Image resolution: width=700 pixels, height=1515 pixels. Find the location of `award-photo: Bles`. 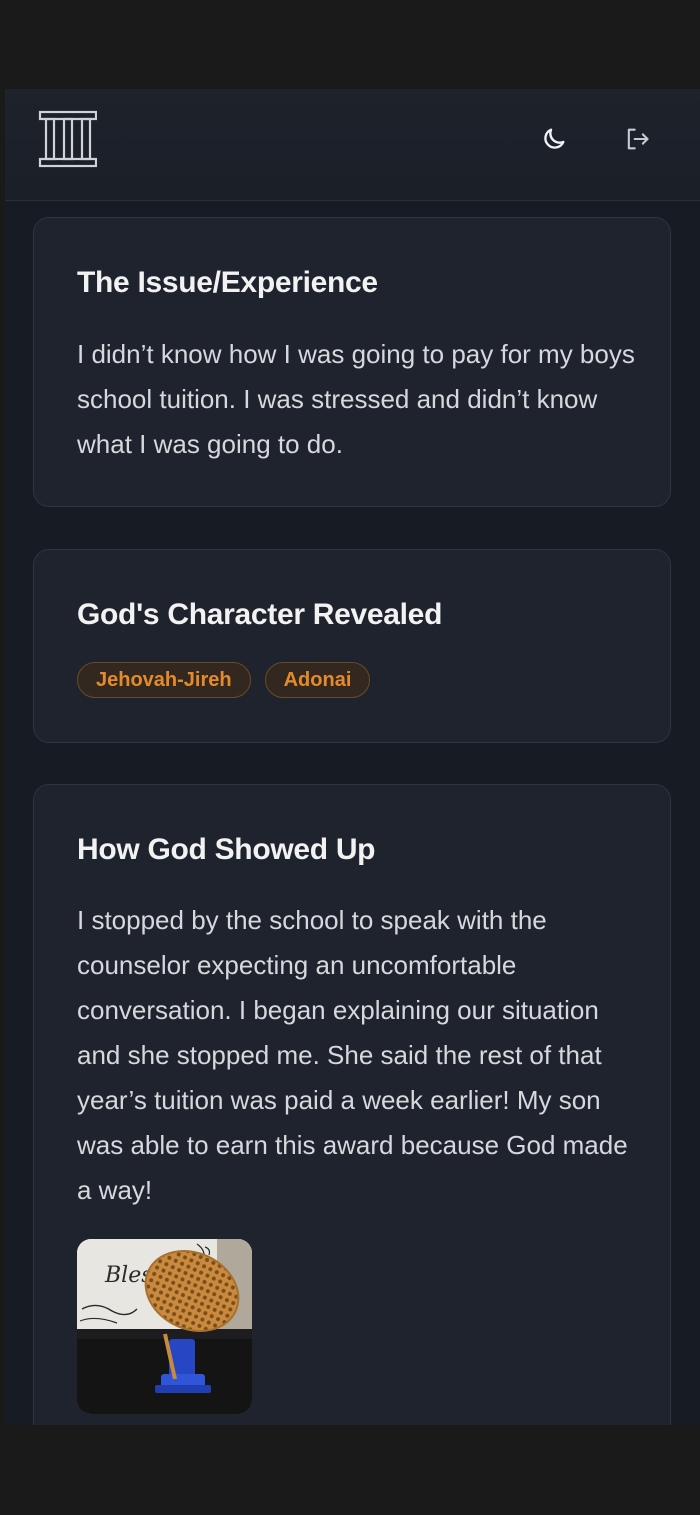

award-photo: Bles is located at coordinates (164, 1326).